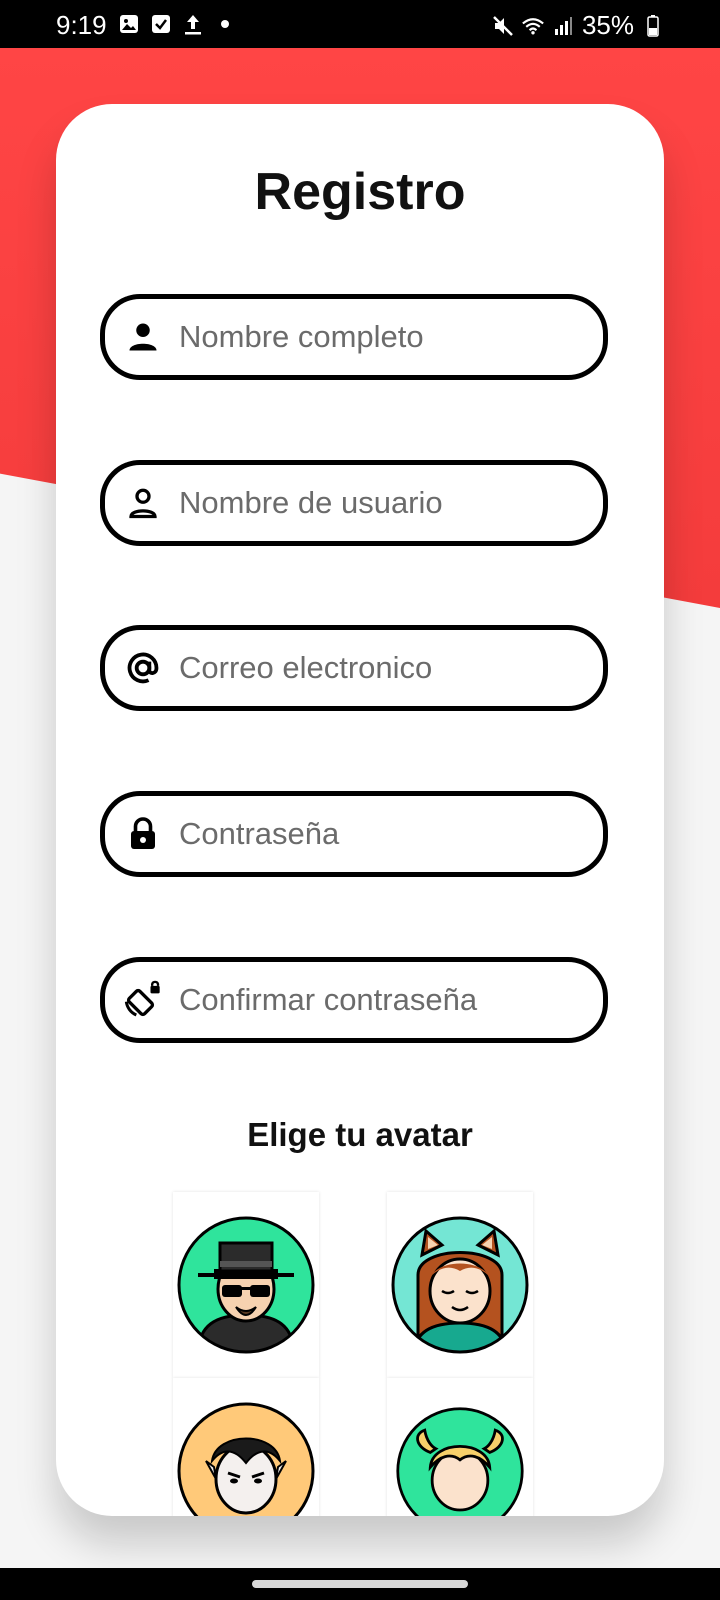  Describe the element at coordinates (533, 26) in the screenshot. I see `wifi-icon` at that location.